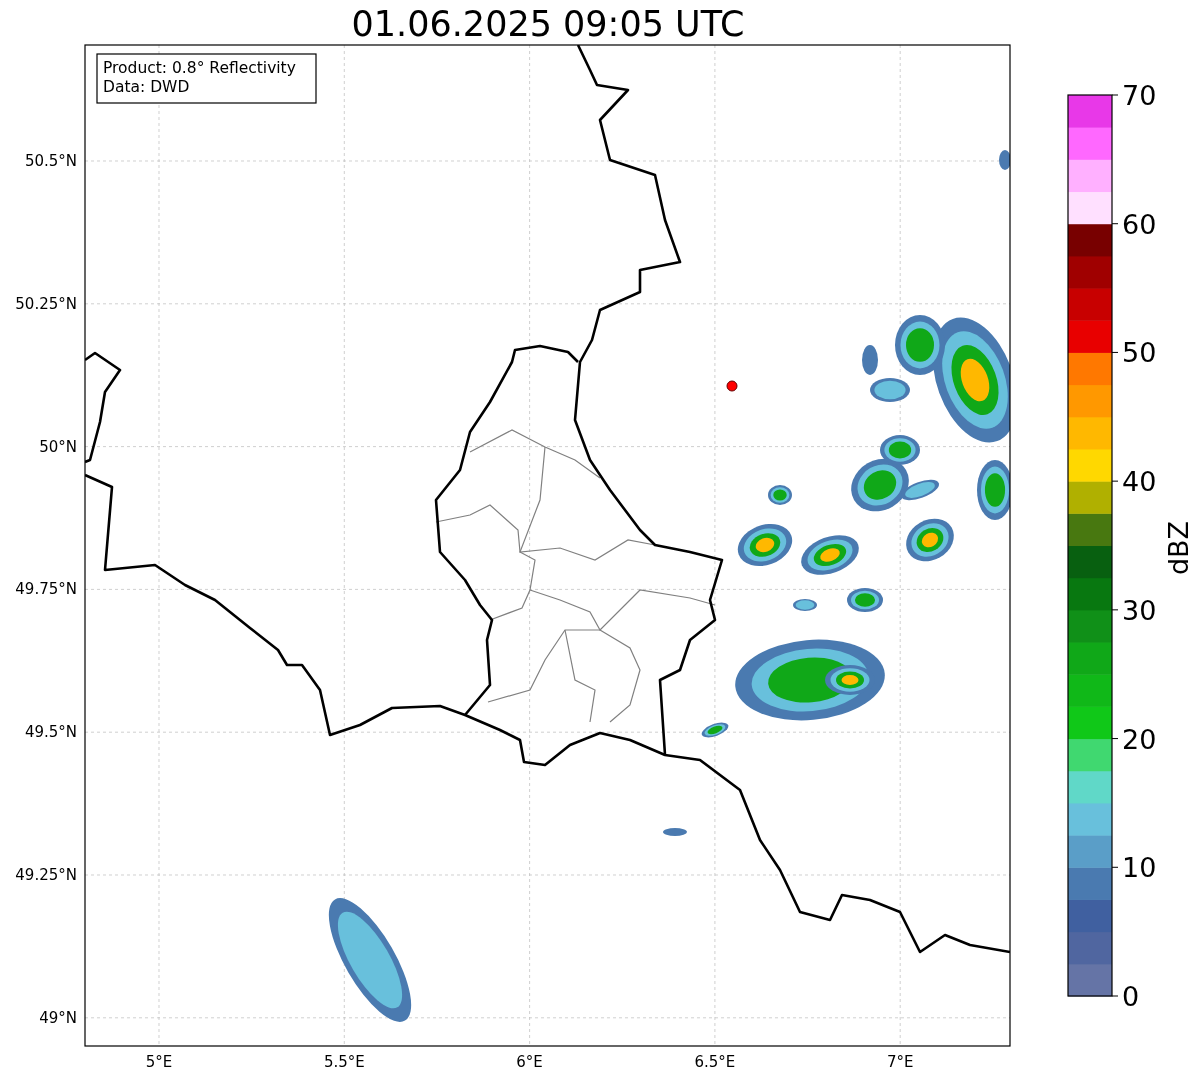 Image resolution: width=1202 pixels, height=1081 pixels. Describe the element at coordinates (50, 732) in the screenshot. I see `latitude-label: 49.5°N` at that location.